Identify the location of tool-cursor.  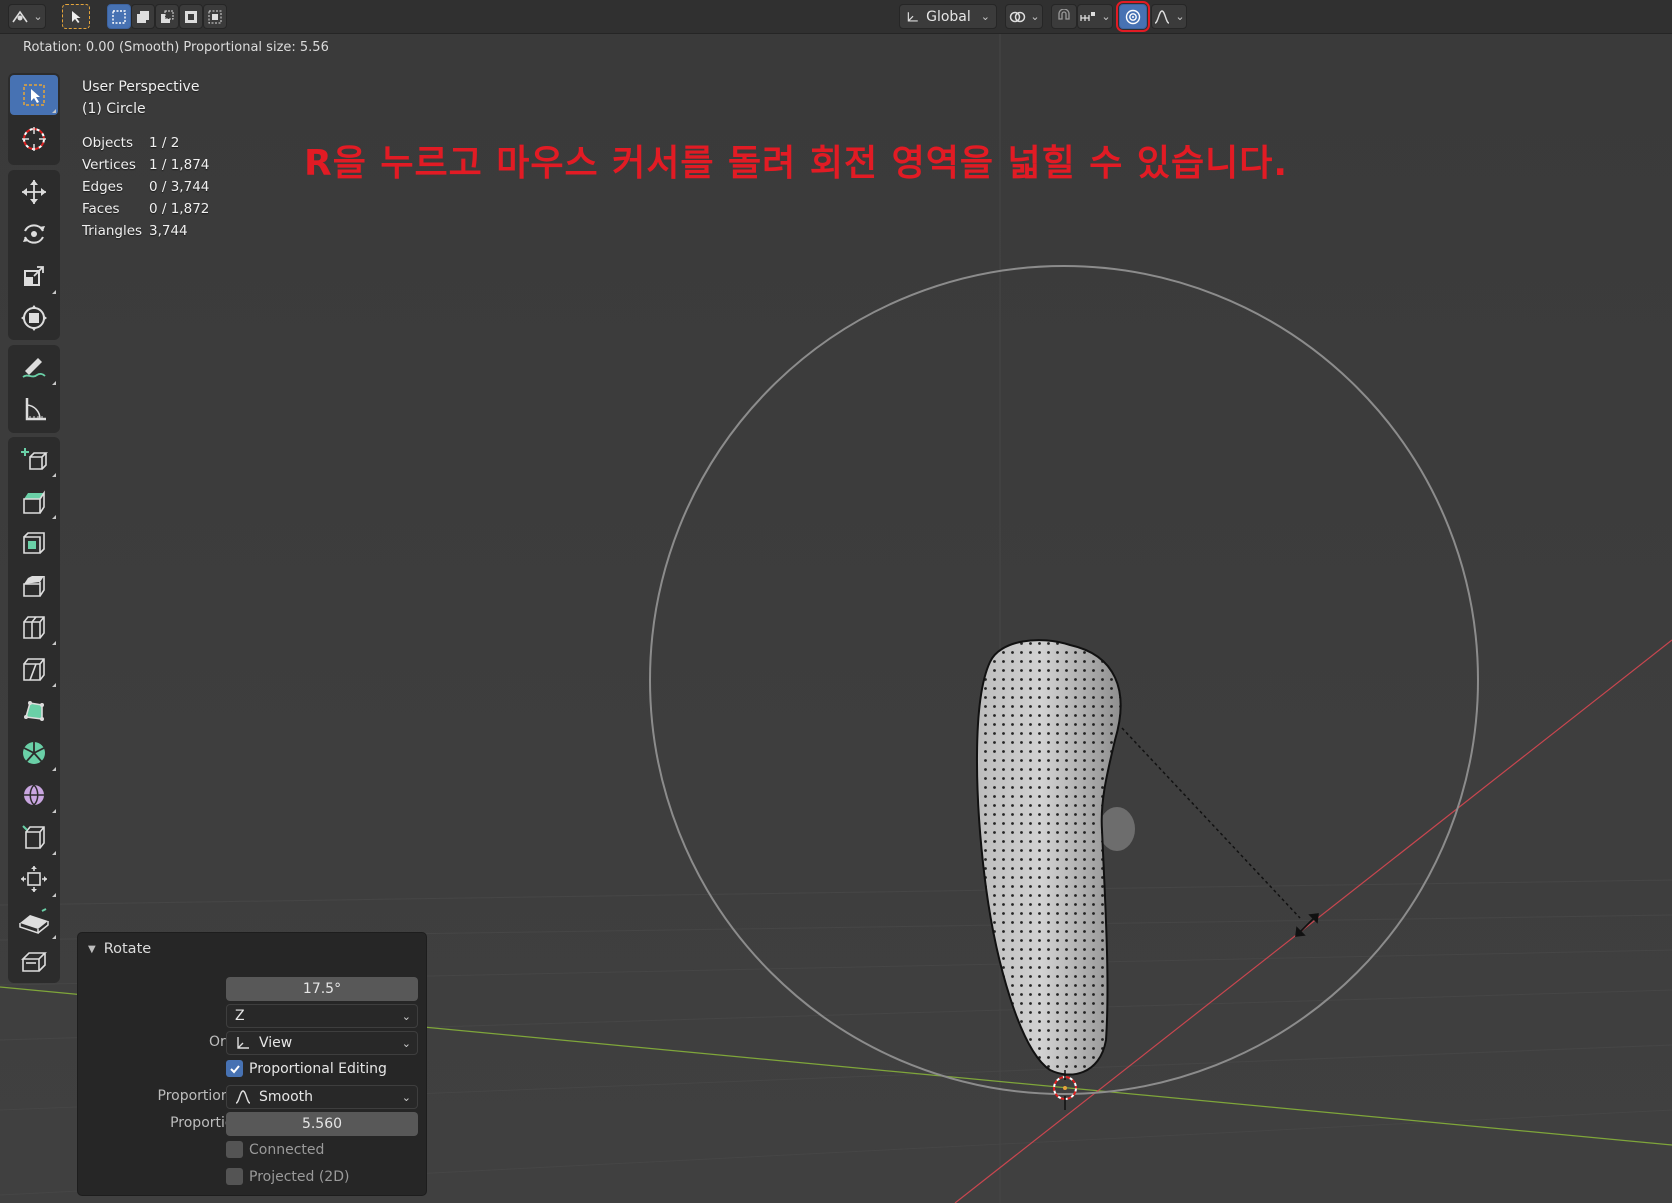
(34, 139).